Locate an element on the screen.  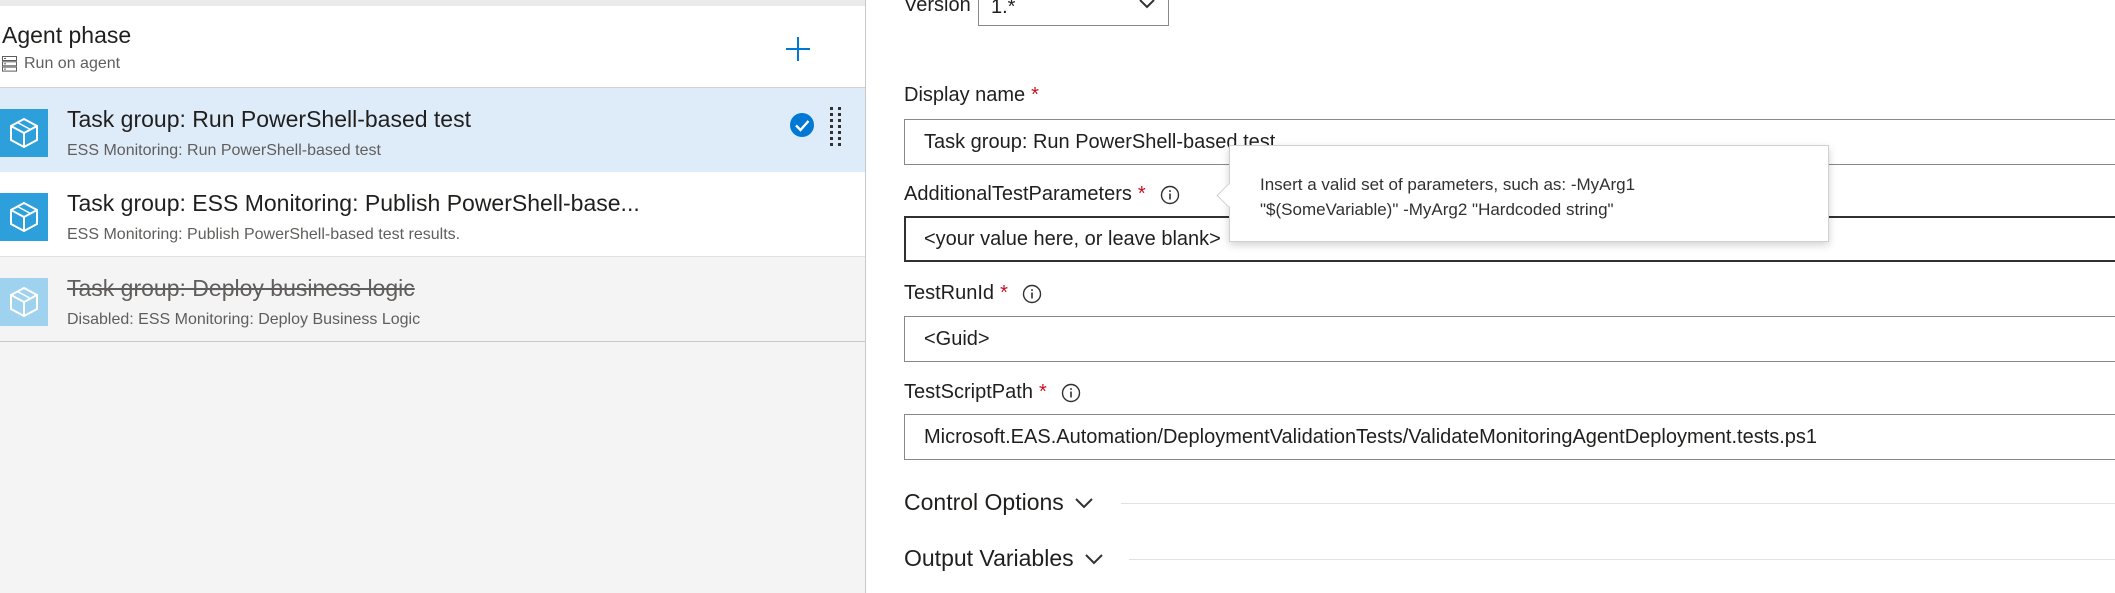
display-name-label: Display name * is located at coordinates (971, 95).